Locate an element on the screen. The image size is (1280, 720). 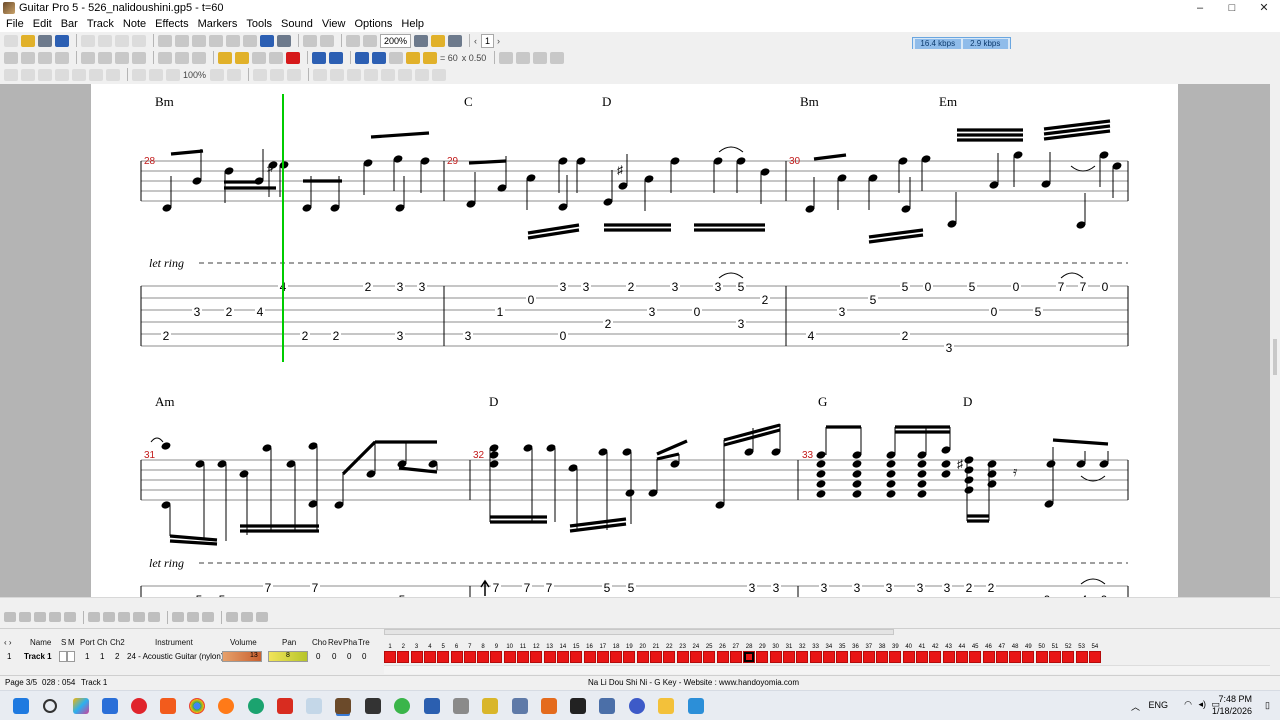
eighth-note-icon is located at coordinates (62, 74).